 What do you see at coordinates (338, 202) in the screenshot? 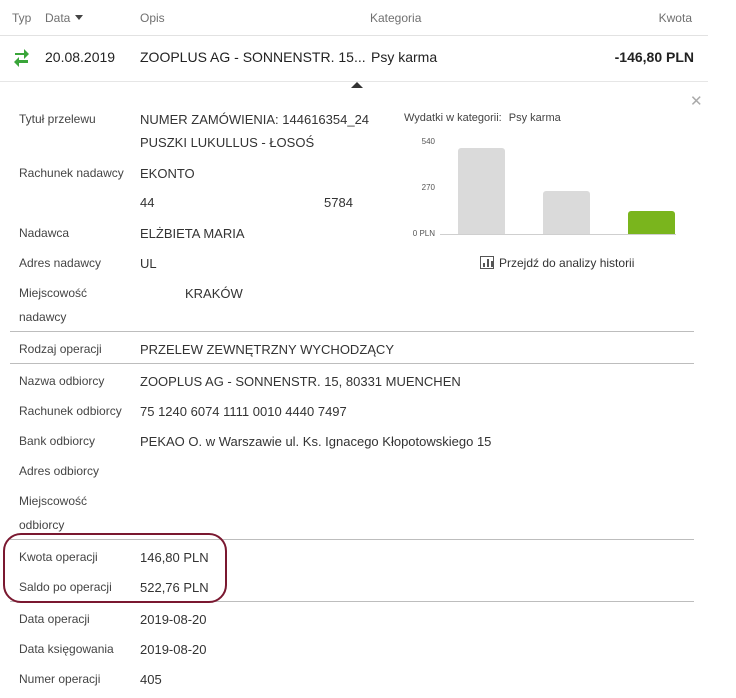
I see `sender-account-end: 5784` at bounding box center [338, 202].